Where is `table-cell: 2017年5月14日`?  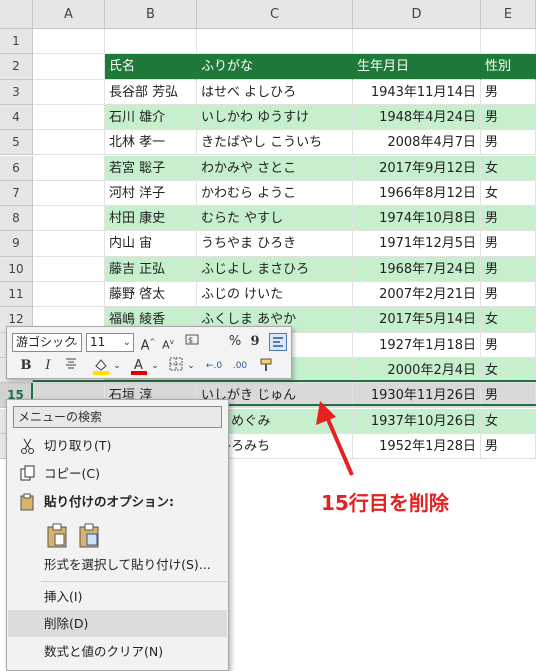
table-cell: 2017年5月14日 is located at coordinates (417, 320).